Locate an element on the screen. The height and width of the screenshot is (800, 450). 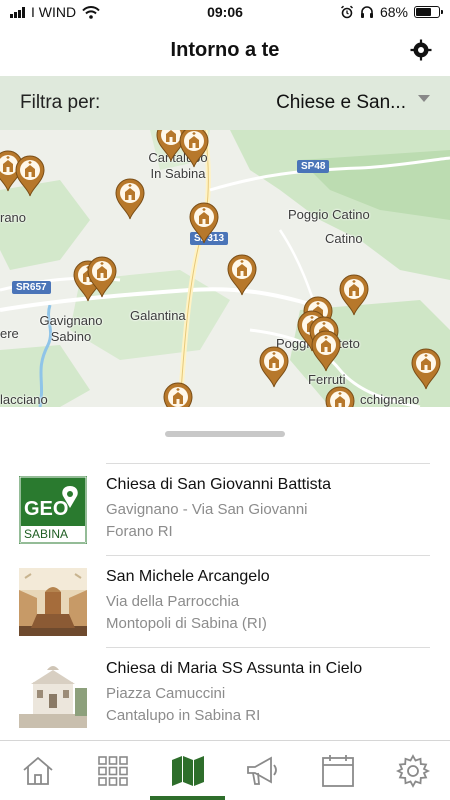
megaphone-icon is located at coordinates (261, 770).